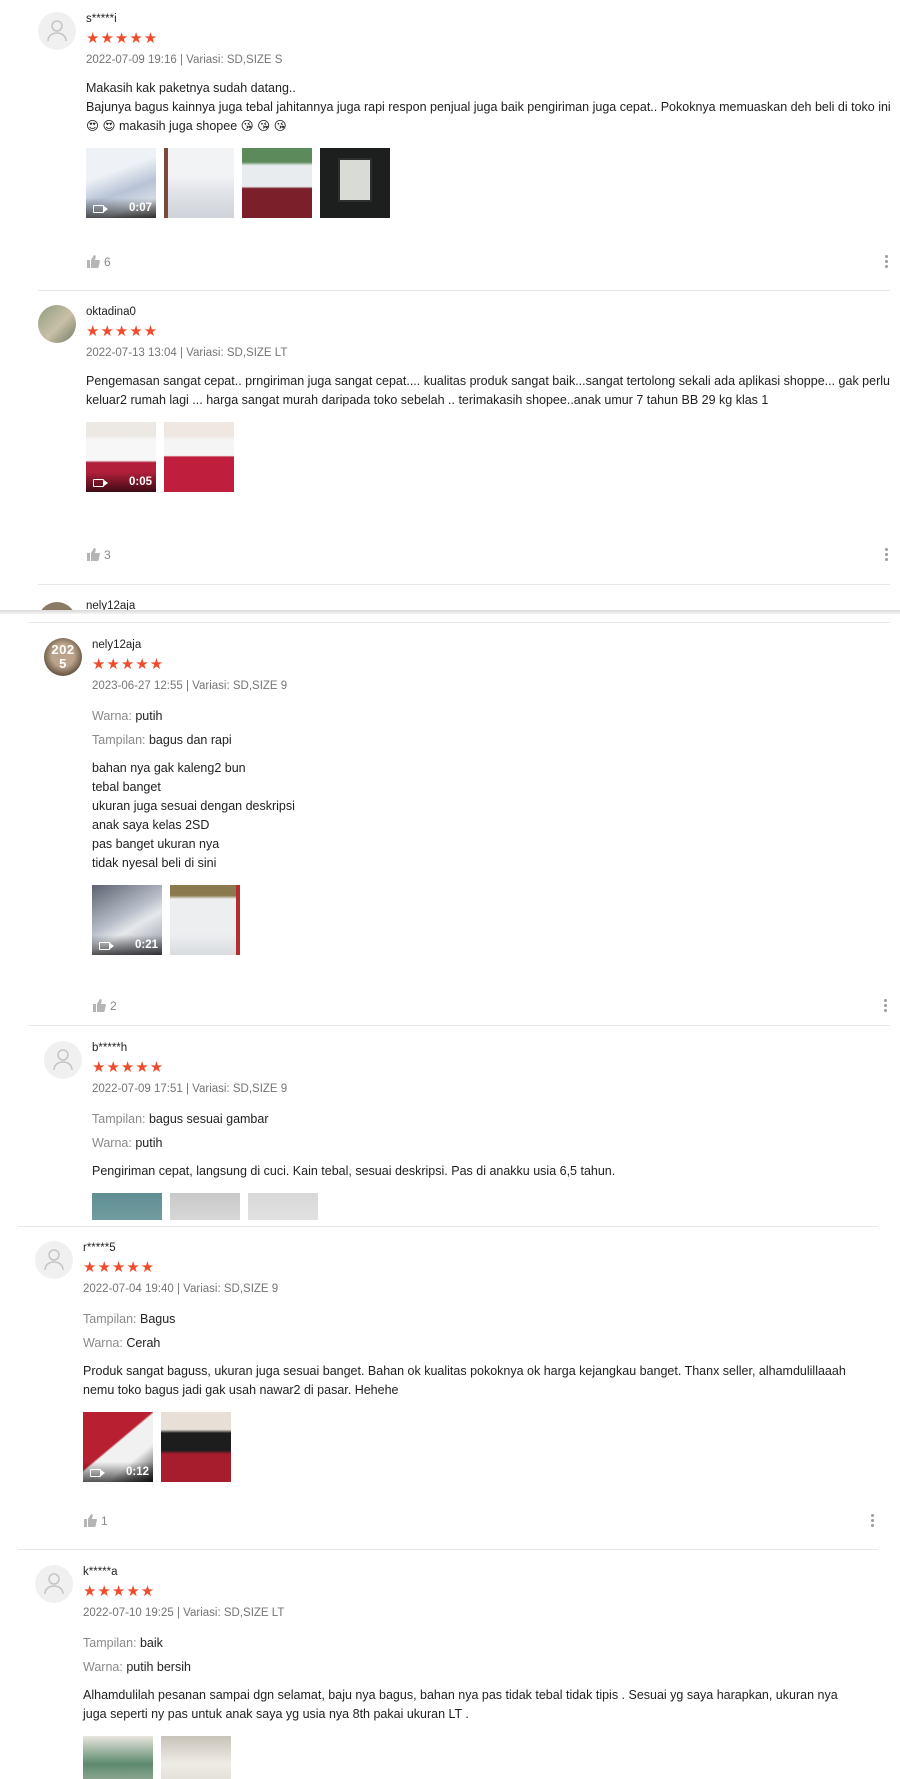 The width and height of the screenshot is (900, 1779). Describe the element at coordinates (496, 920) in the screenshot. I see `review-media: 0:21` at that location.